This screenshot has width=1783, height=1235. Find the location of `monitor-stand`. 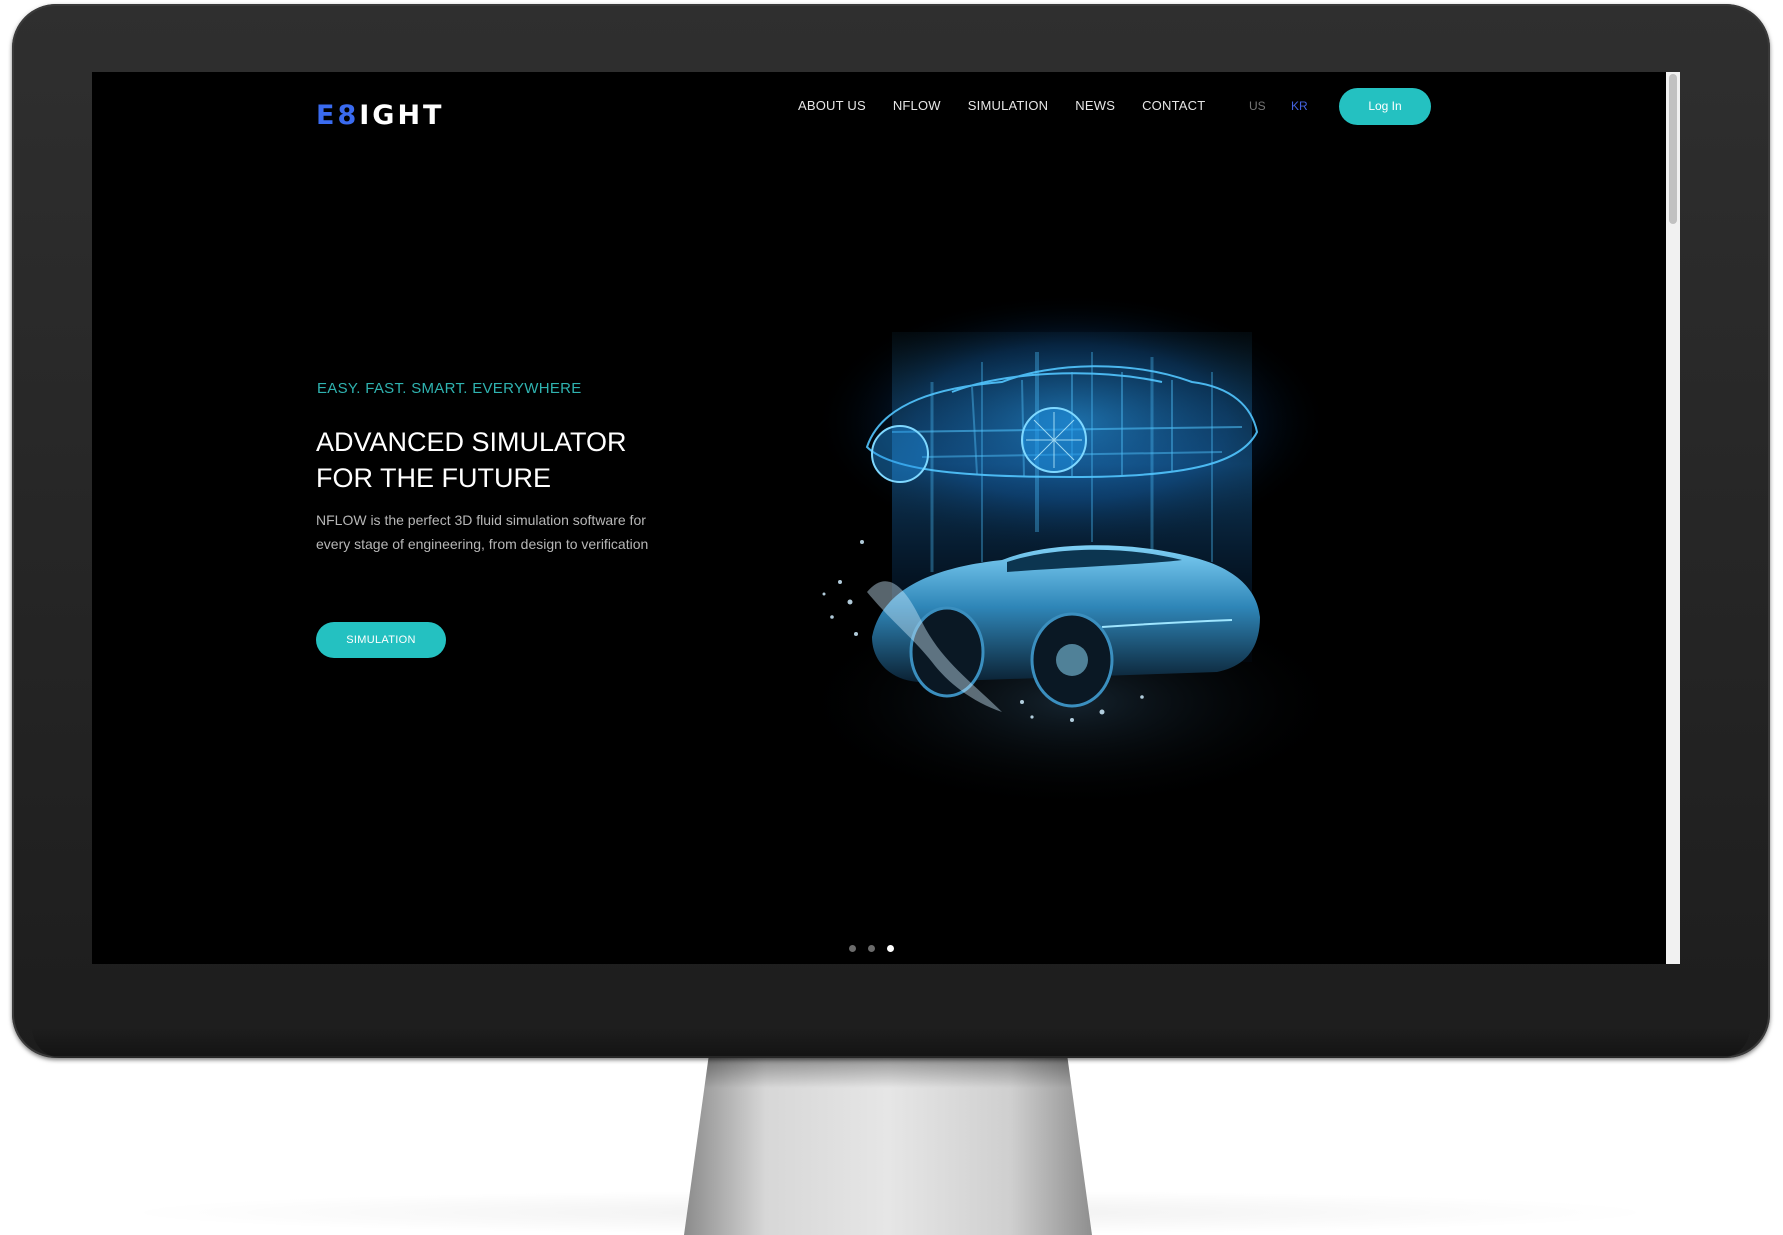

monitor-stand is located at coordinates (888, 1146).